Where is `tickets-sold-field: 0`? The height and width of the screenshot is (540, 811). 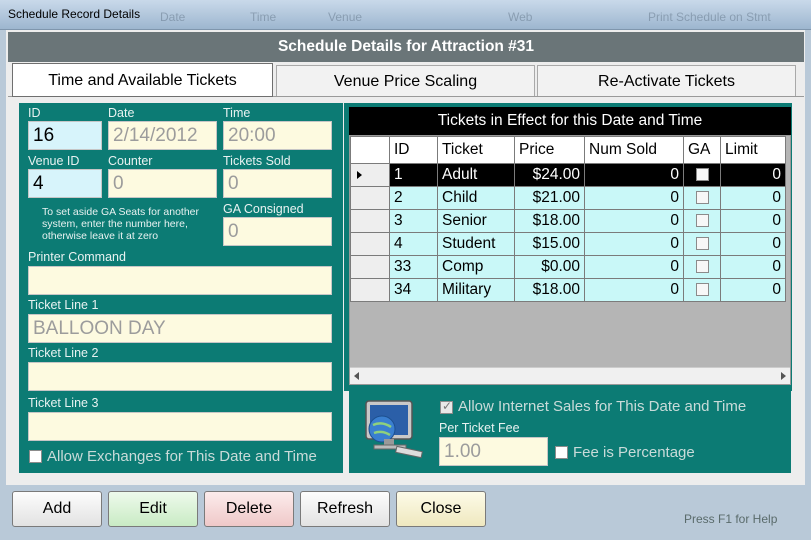
tickets-sold-field: 0 is located at coordinates (277, 183).